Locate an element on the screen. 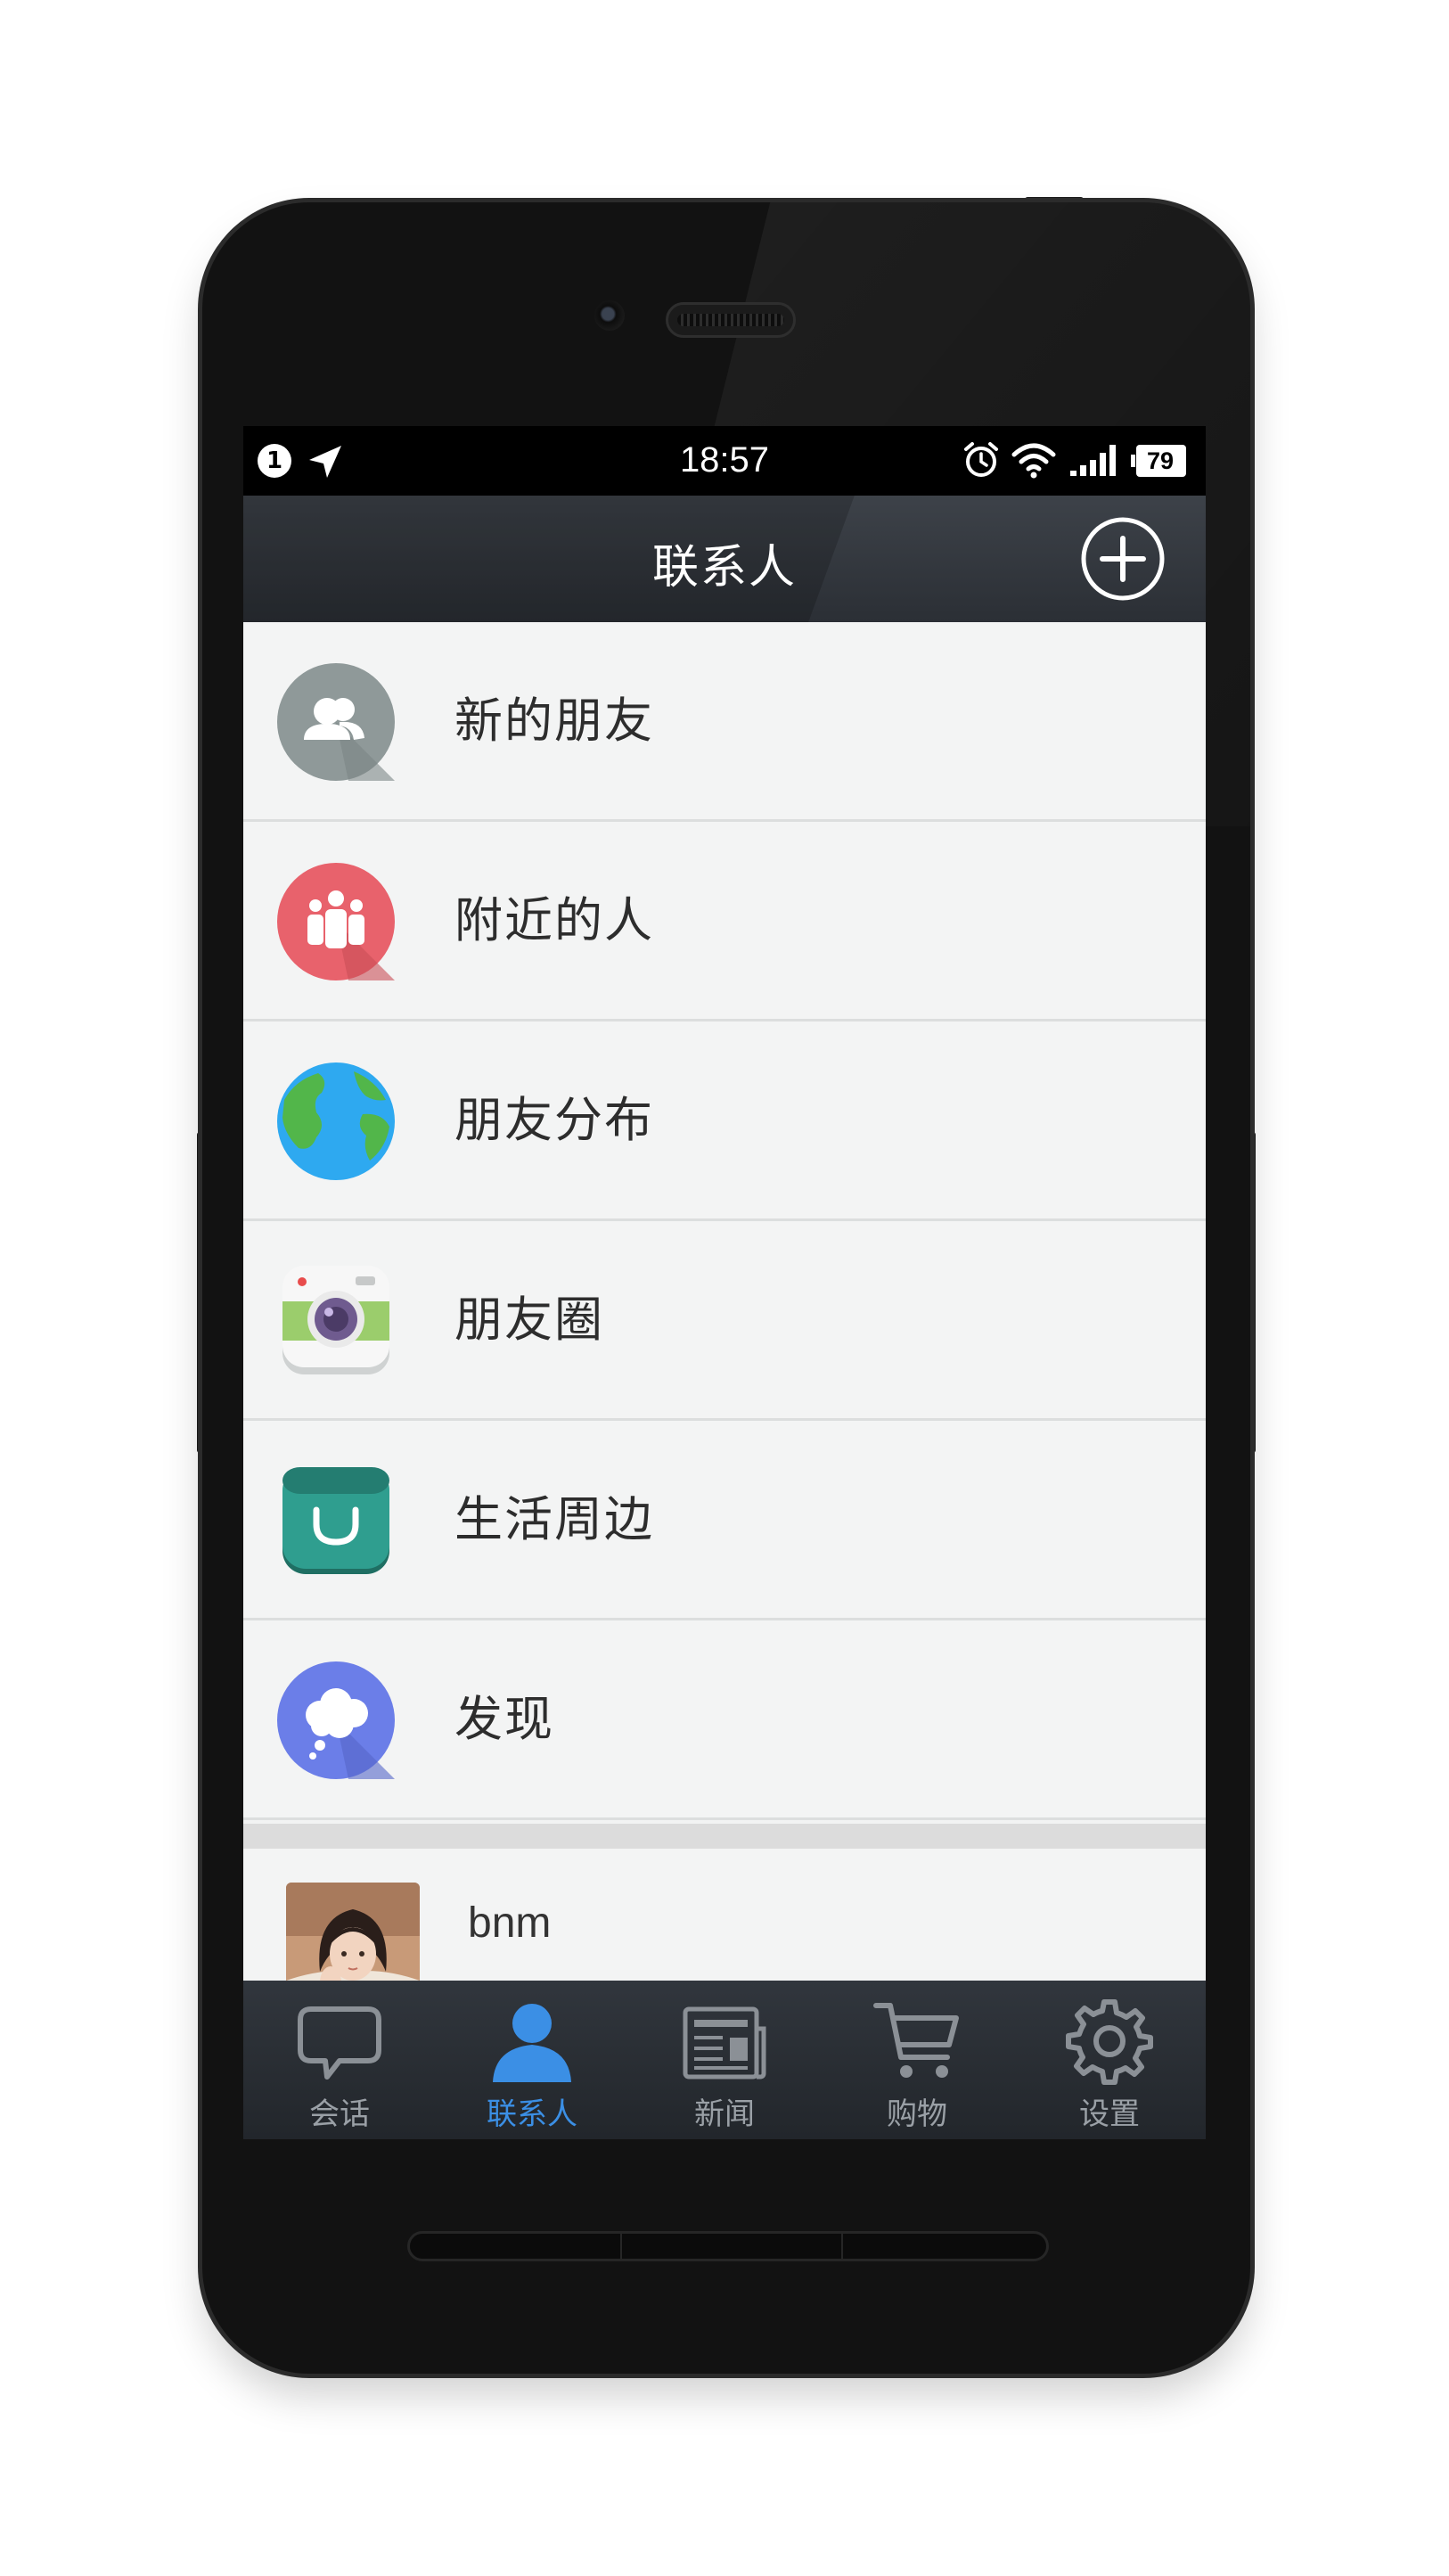 This screenshot has width=1449, height=2576. tab-label: 新闻 is located at coordinates (724, 2114).